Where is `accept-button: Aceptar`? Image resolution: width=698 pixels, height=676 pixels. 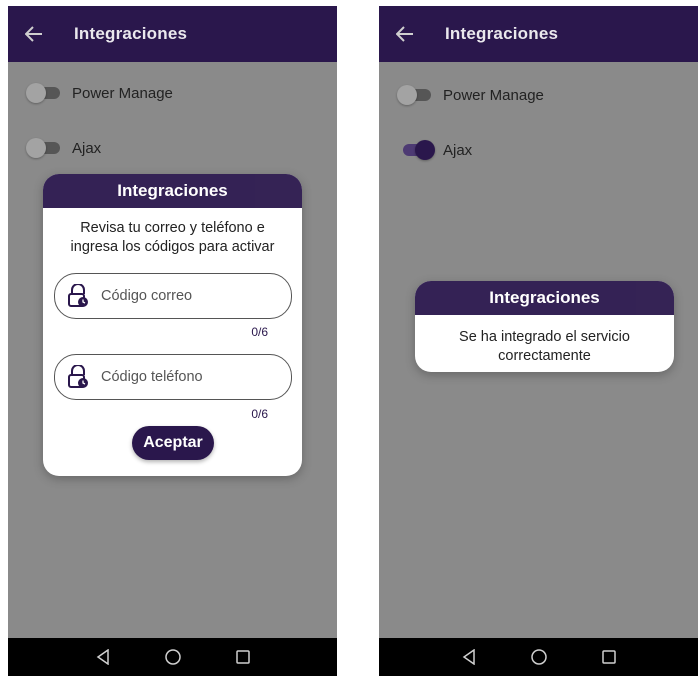
accept-button: Aceptar is located at coordinates (173, 443).